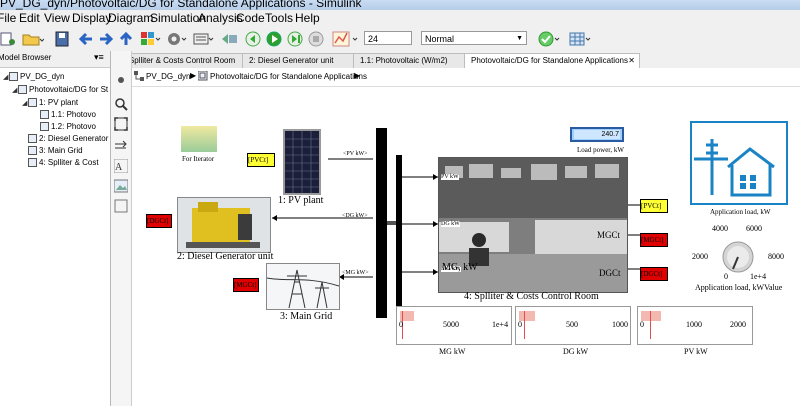 Image resolution: width=800 pixels, height=406 pixels. Describe the element at coordinates (121, 166) in the screenshot. I see `annotation-icon: A` at that location.